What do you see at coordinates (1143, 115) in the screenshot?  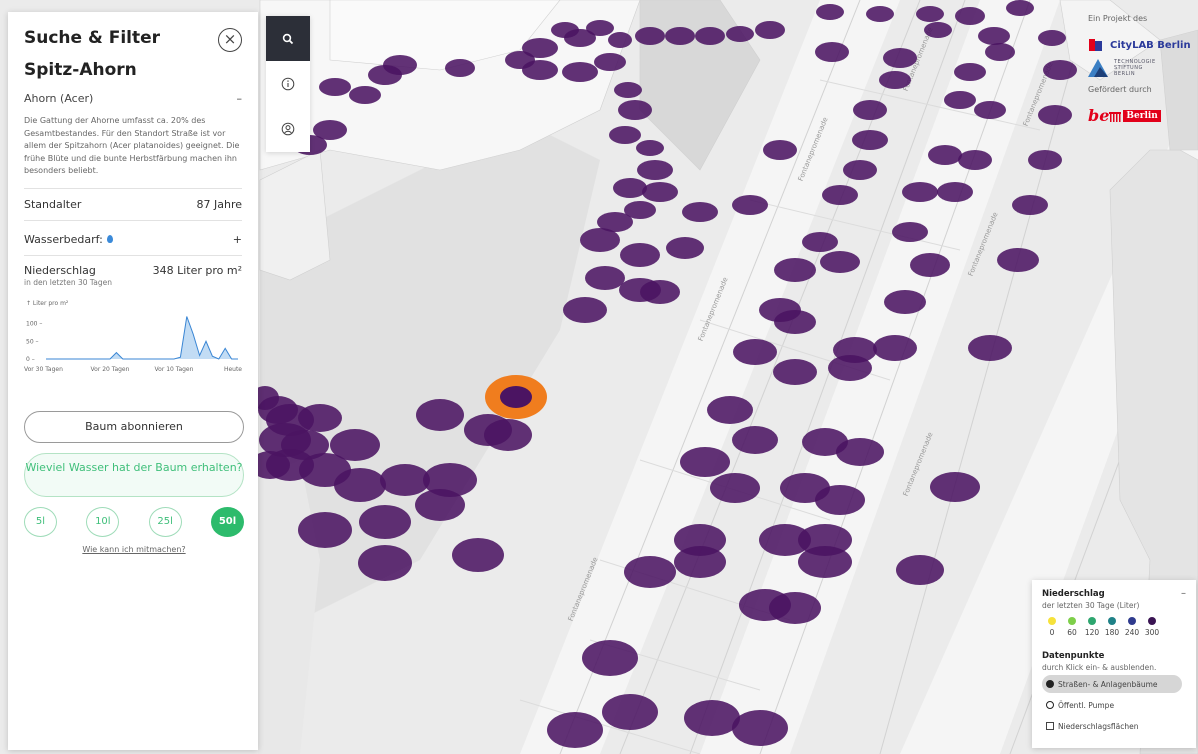 I see `be-berlin-logo: be Berlin` at bounding box center [1143, 115].